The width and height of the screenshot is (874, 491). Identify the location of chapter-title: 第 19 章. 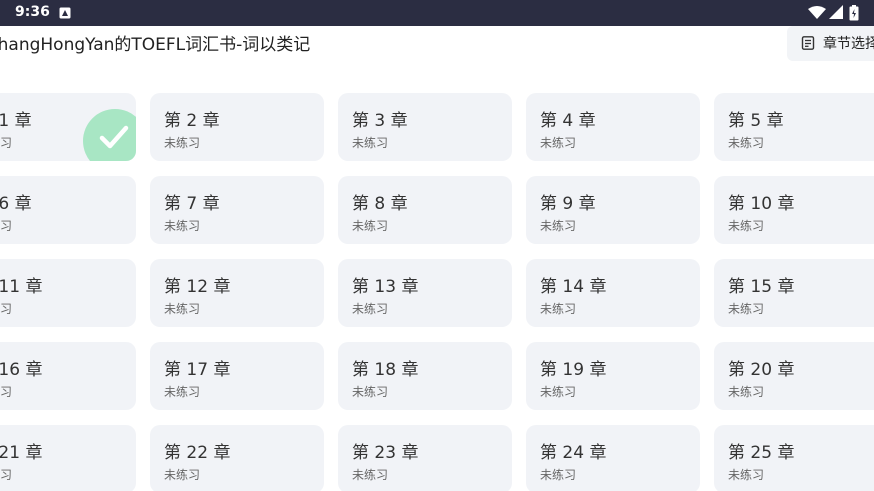
(573, 370).